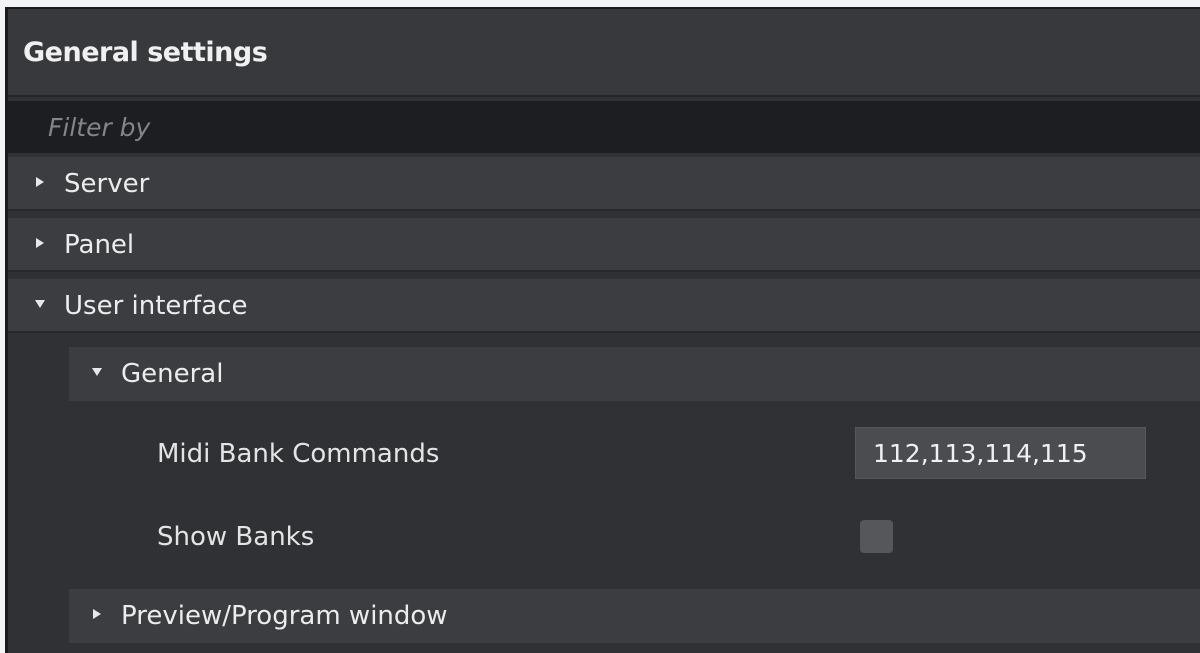 This screenshot has width=1200, height=653. Describe the element at coordinates (604, 53) in the screenshot. I see `title-bar: General settings` at that location.